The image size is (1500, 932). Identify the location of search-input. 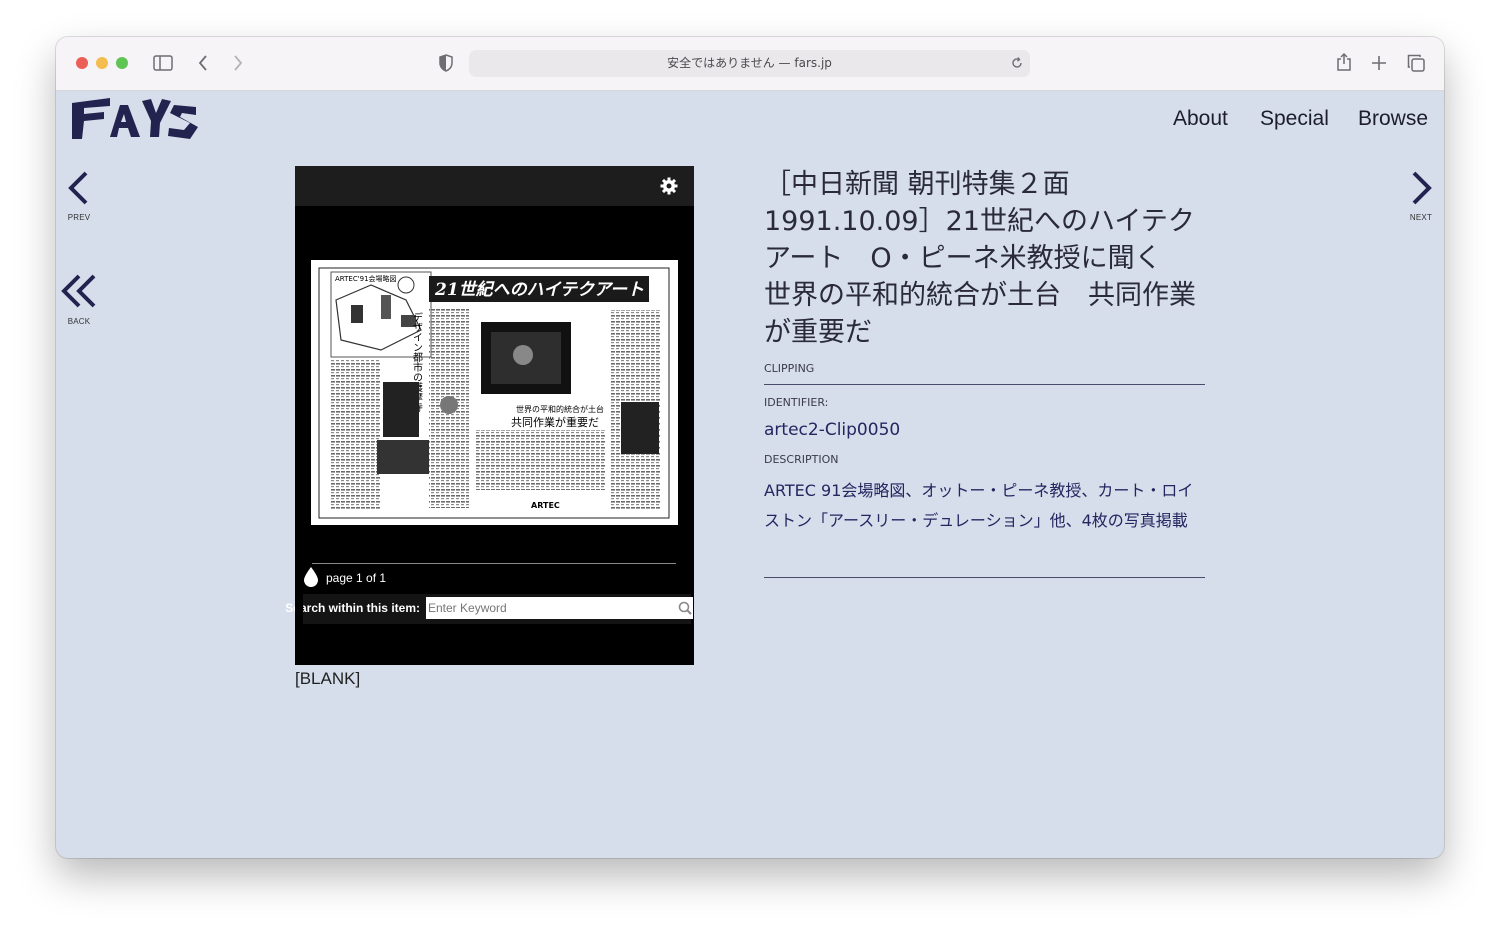
(551, 608).